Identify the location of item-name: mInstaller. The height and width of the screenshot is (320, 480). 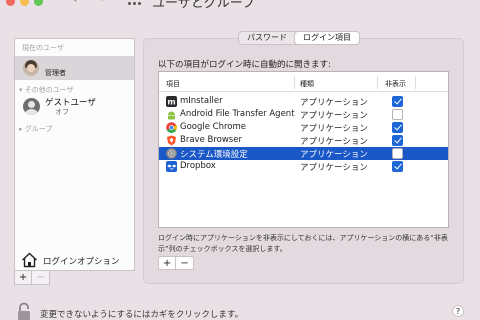
(201, 101).